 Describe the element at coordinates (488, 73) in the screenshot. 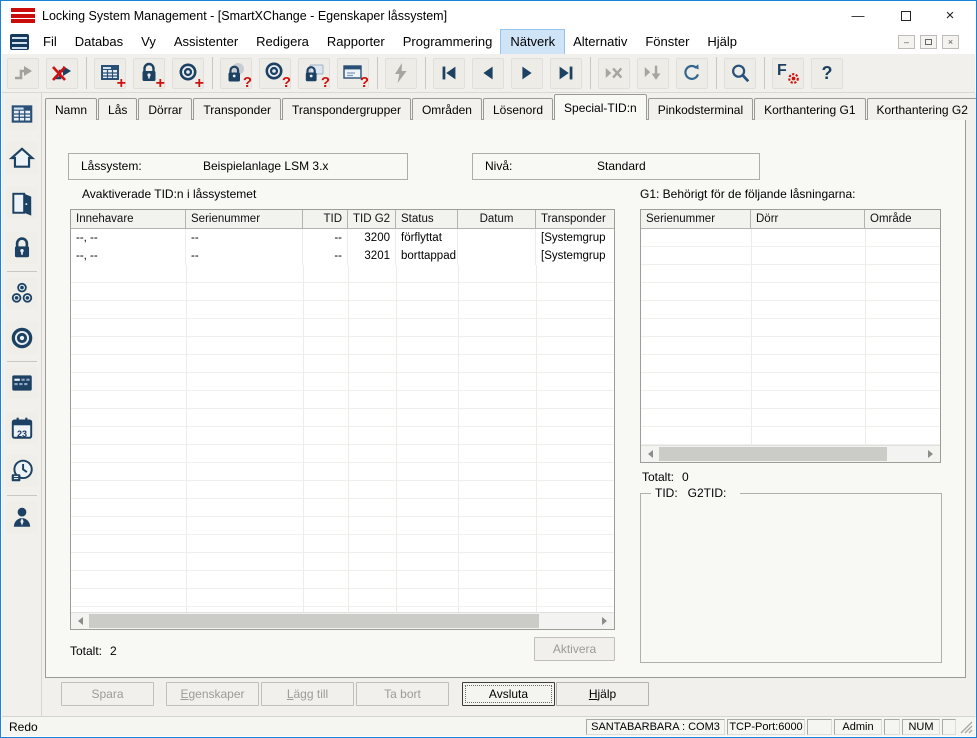

I see `prev-record-button` at that location.